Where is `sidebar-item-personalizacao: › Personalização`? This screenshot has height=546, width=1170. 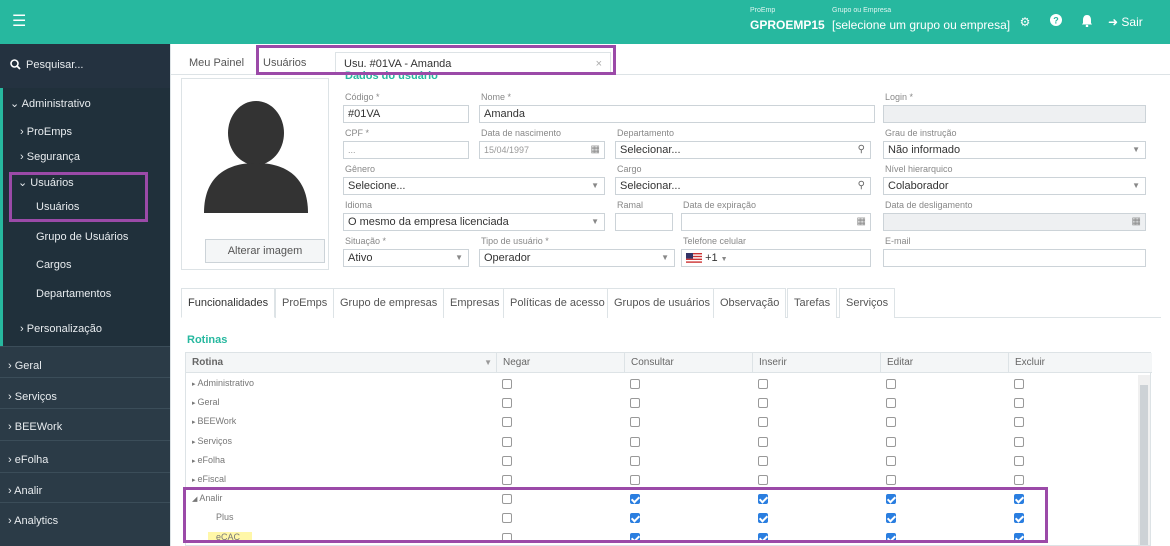 sidebar-item-personalizacao: › Personalização is located at coordinates (61, 329).